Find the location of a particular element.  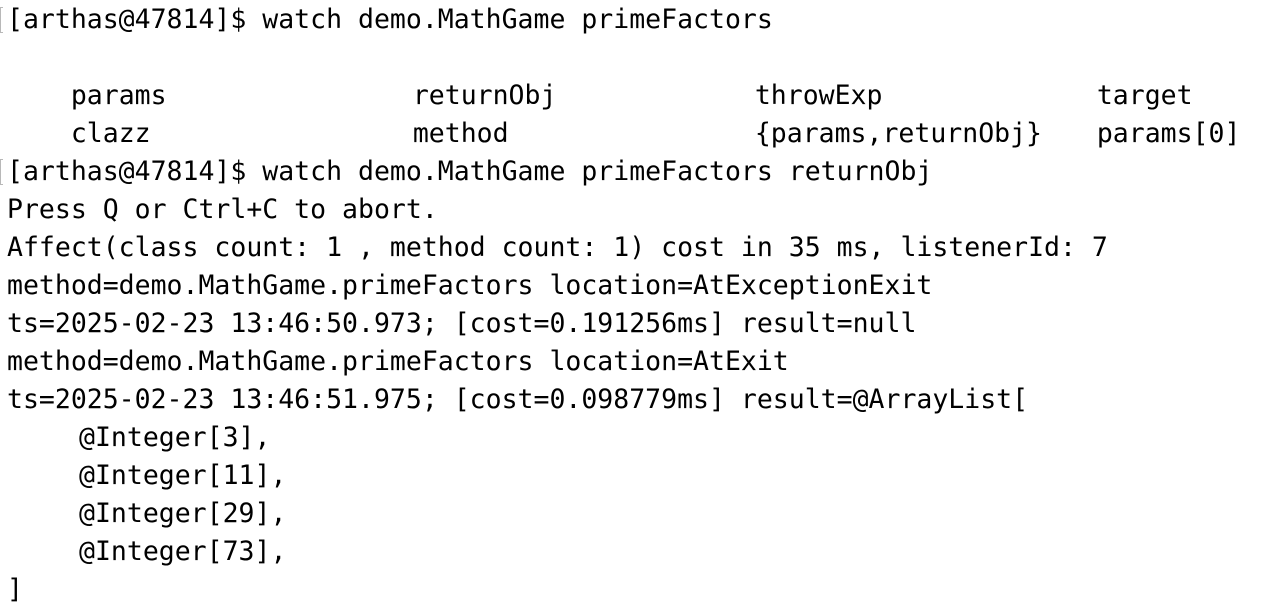

array-item: @Integer[29], is located at coordinates (183, 513).